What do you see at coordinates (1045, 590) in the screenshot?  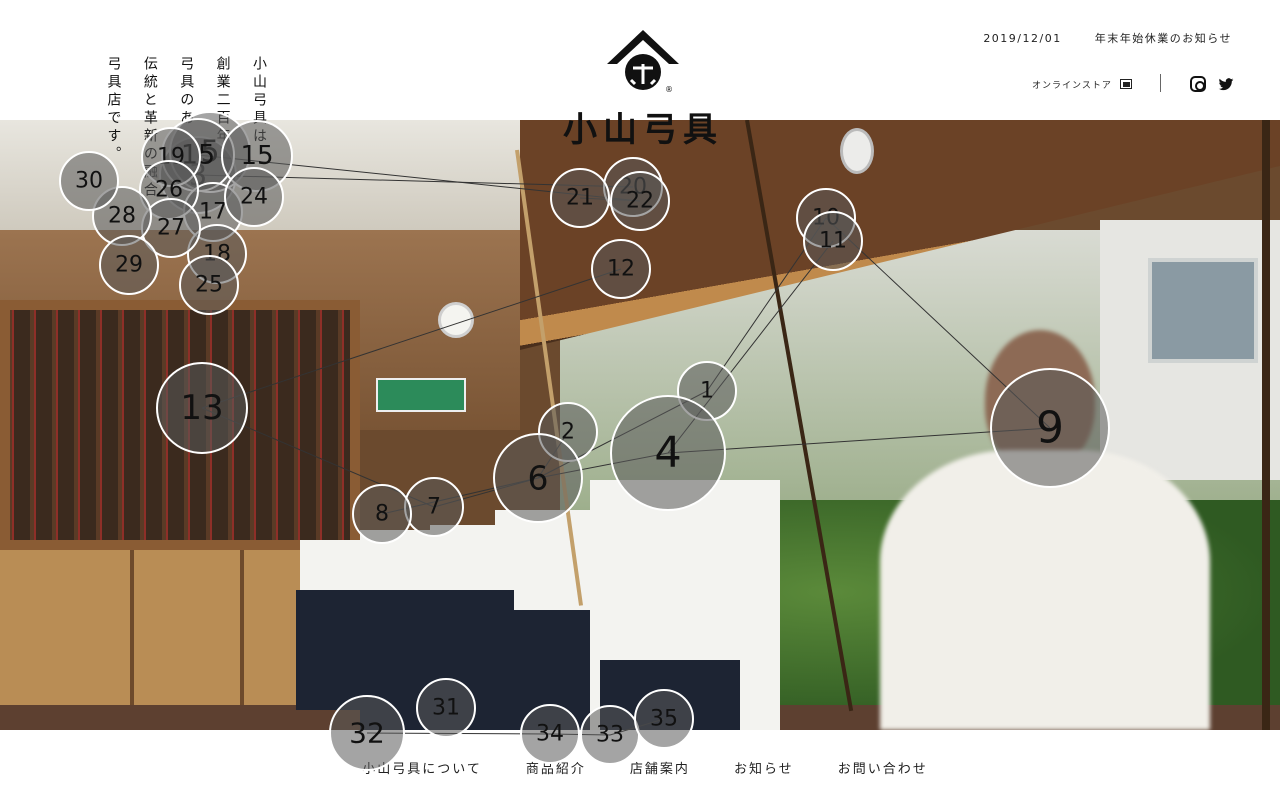 I see `elder-archer` at bounding box center [1045, 590].